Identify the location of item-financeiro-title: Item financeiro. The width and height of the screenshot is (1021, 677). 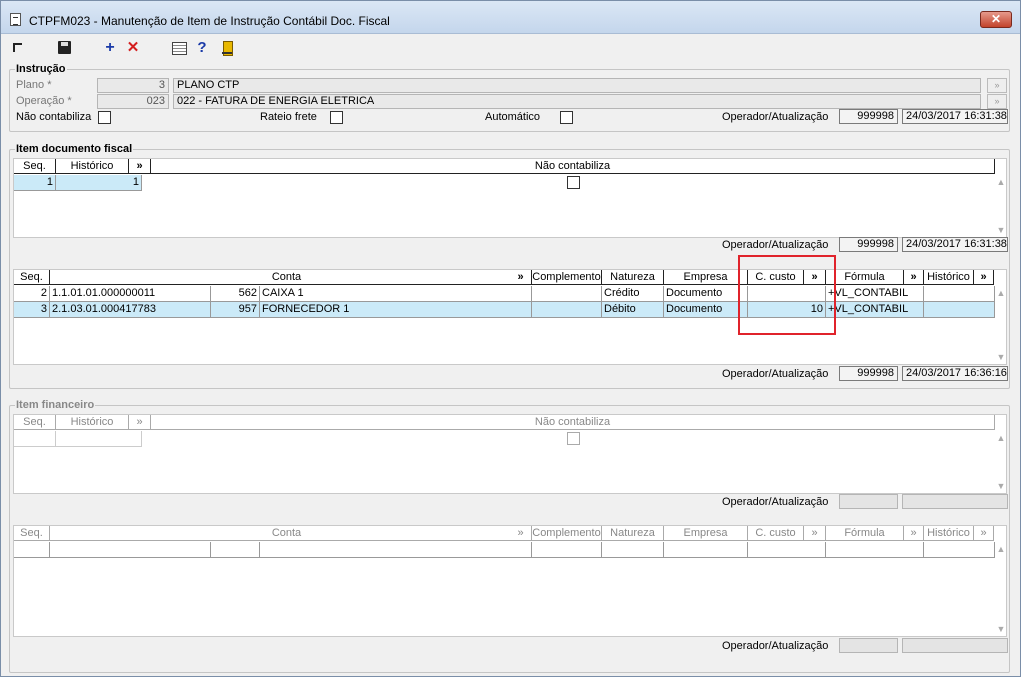
(55, 405).